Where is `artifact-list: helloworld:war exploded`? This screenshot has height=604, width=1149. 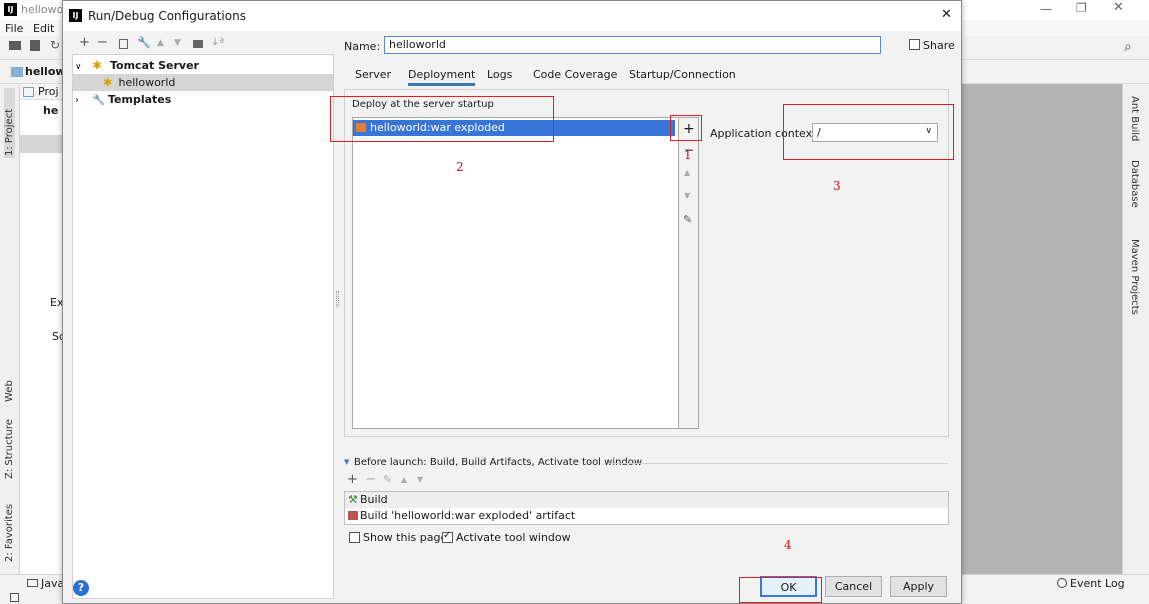
artifact-list: helloworld:war exploded is located at coordinates (515, 273).